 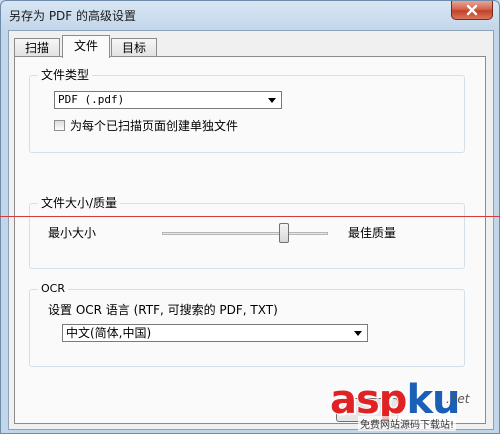 I want to click on close-button, so click(x=472, y=10).